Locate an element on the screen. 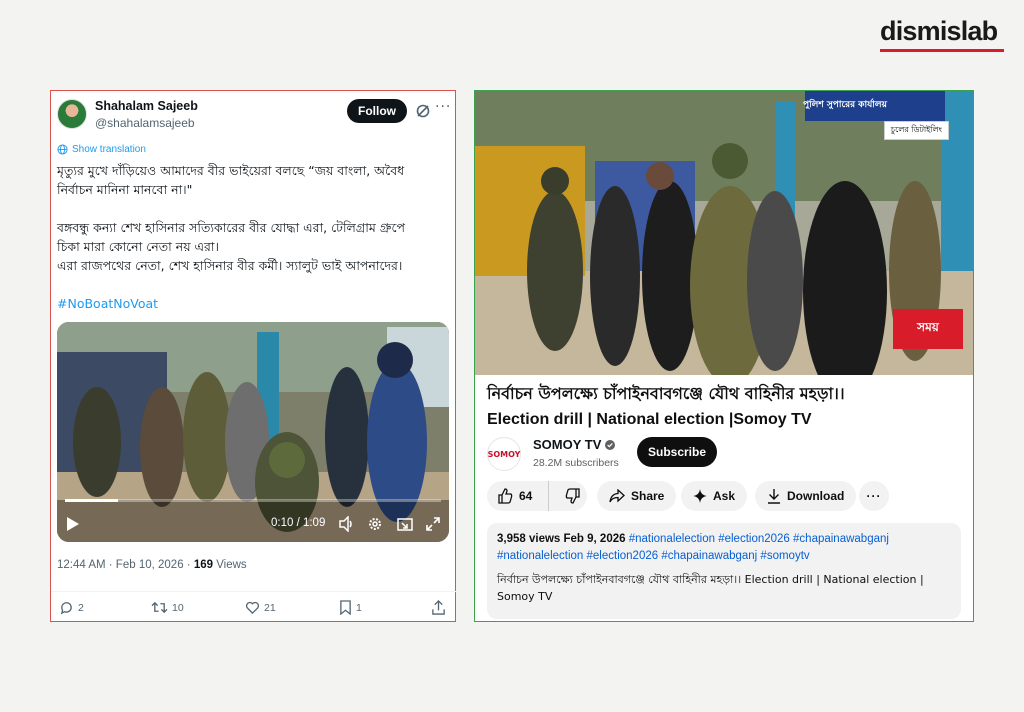 The height and width of the screenshot is (712, 1024). sparkle-icon is located at coordinates (700, 496).